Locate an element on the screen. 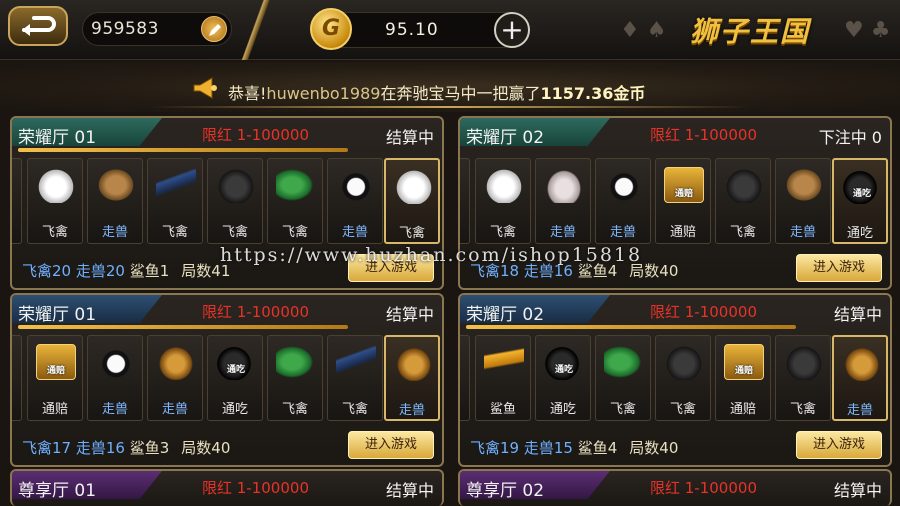 This screenshot has height=506, width=900. room-panel-6: 尊享厅 02 限红 1-100000 结算中 is located at coordinates (675, 487).